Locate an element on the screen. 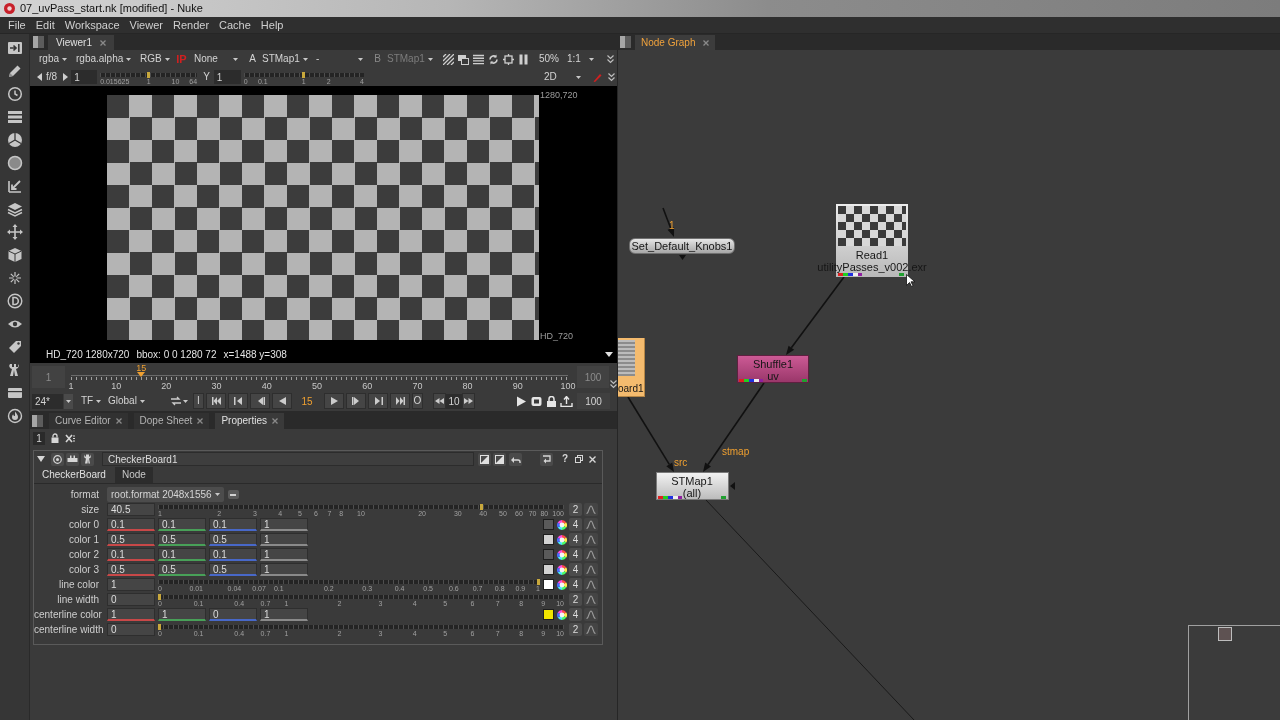  sync-icon is located at coordinates (493, 59).